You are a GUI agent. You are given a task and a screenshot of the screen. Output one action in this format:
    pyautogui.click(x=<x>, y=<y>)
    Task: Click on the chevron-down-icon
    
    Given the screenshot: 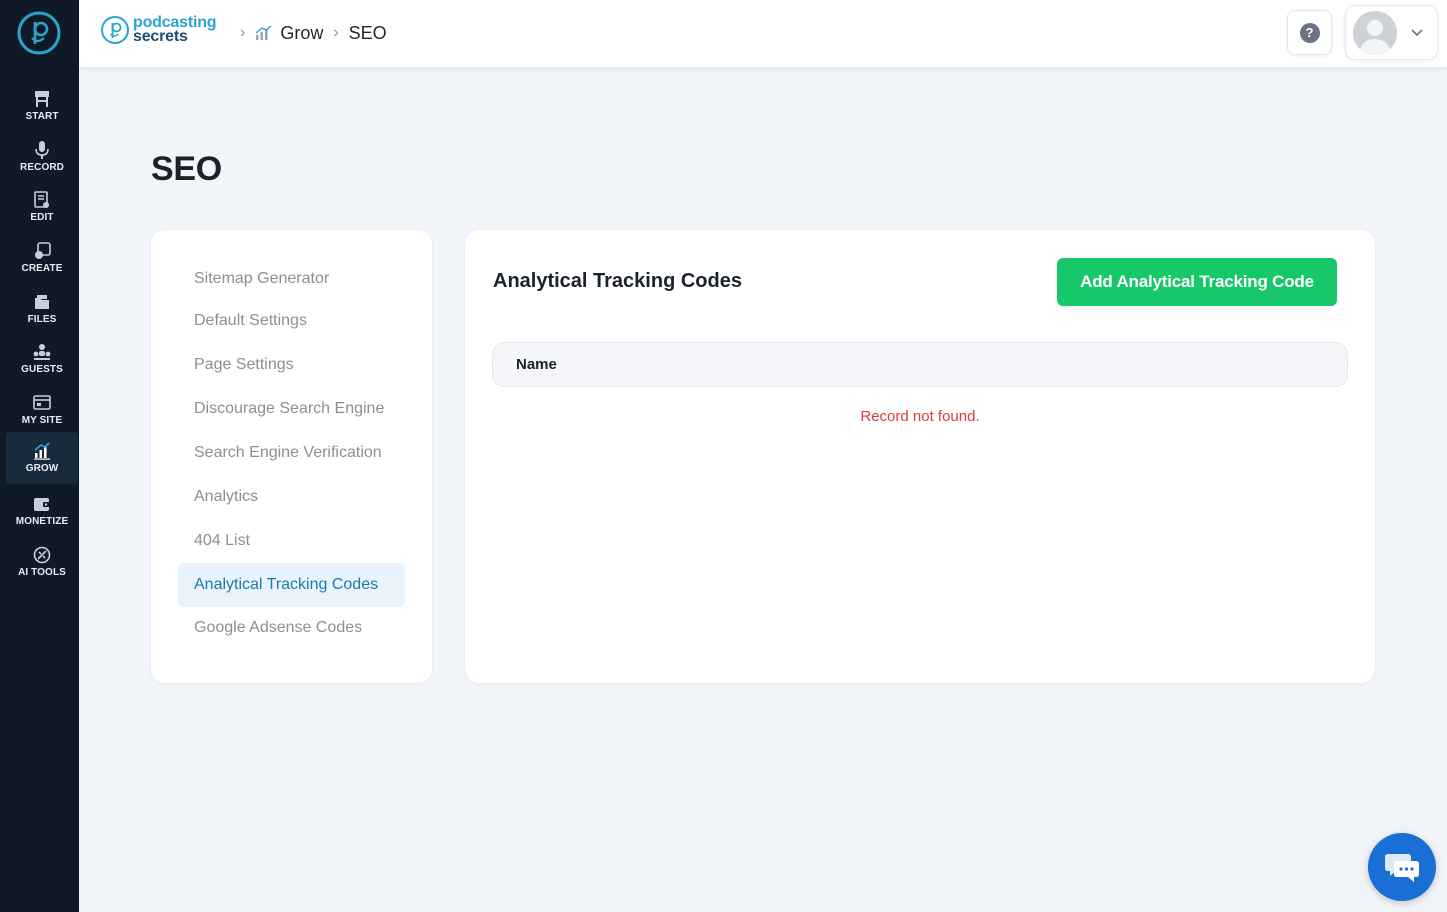 What is the action you would take?
    pyautogui.click(x=1417, y=32)
    